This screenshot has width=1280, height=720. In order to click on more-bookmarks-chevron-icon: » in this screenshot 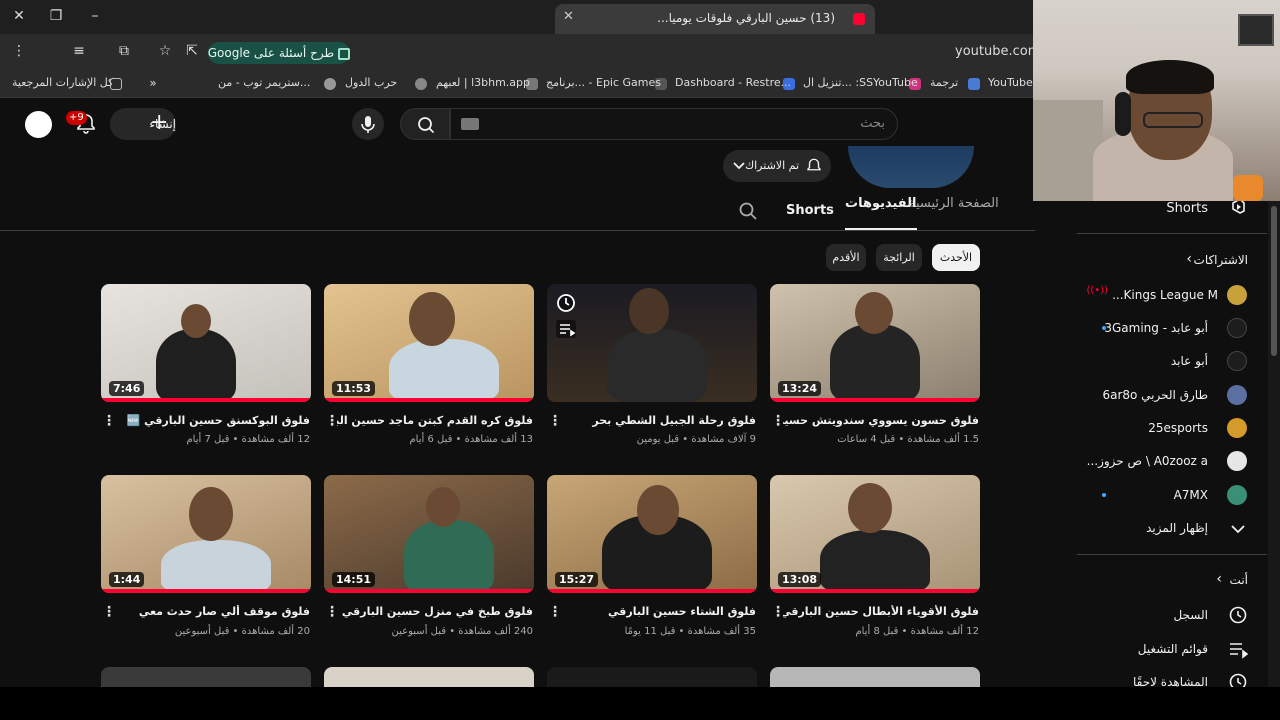, I will do `click(153, 84)`.